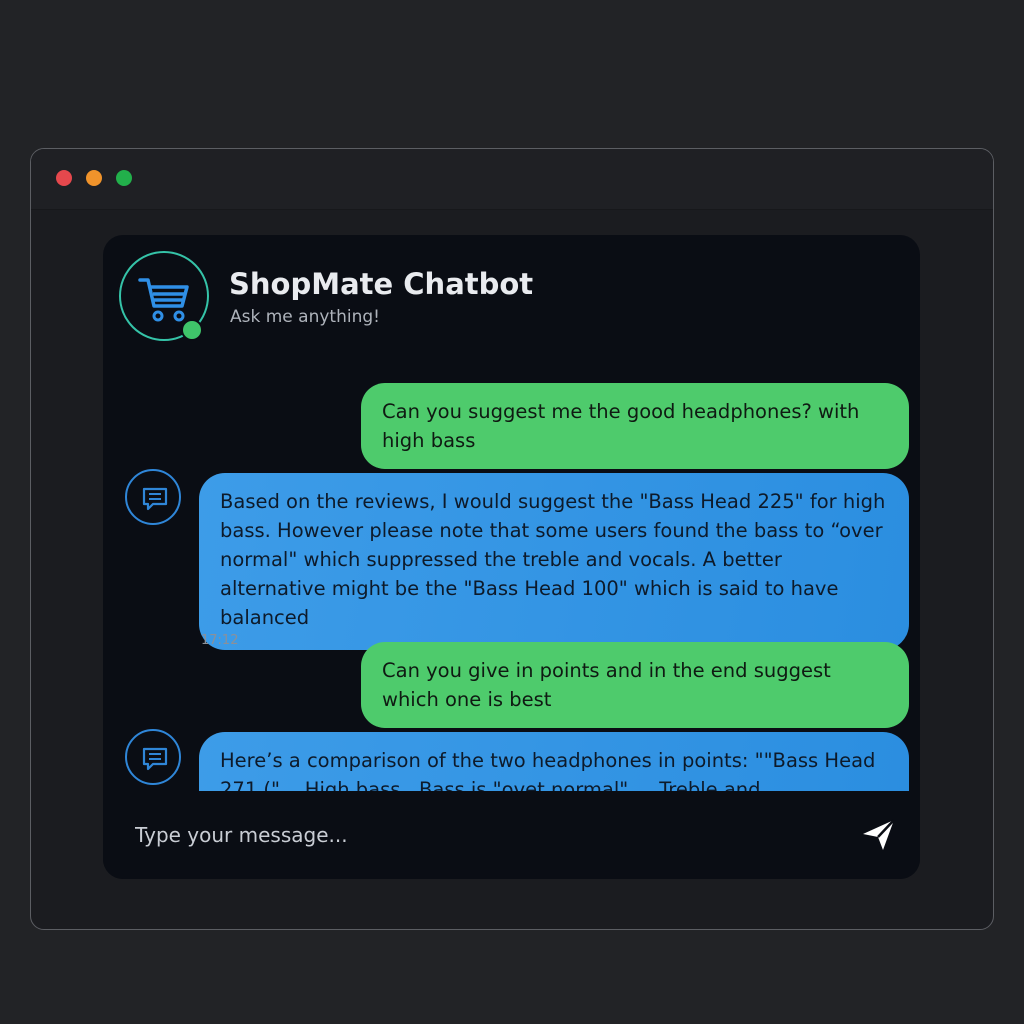  I want to click on bot-tagline: Ask me anything!, so click(305, 317).